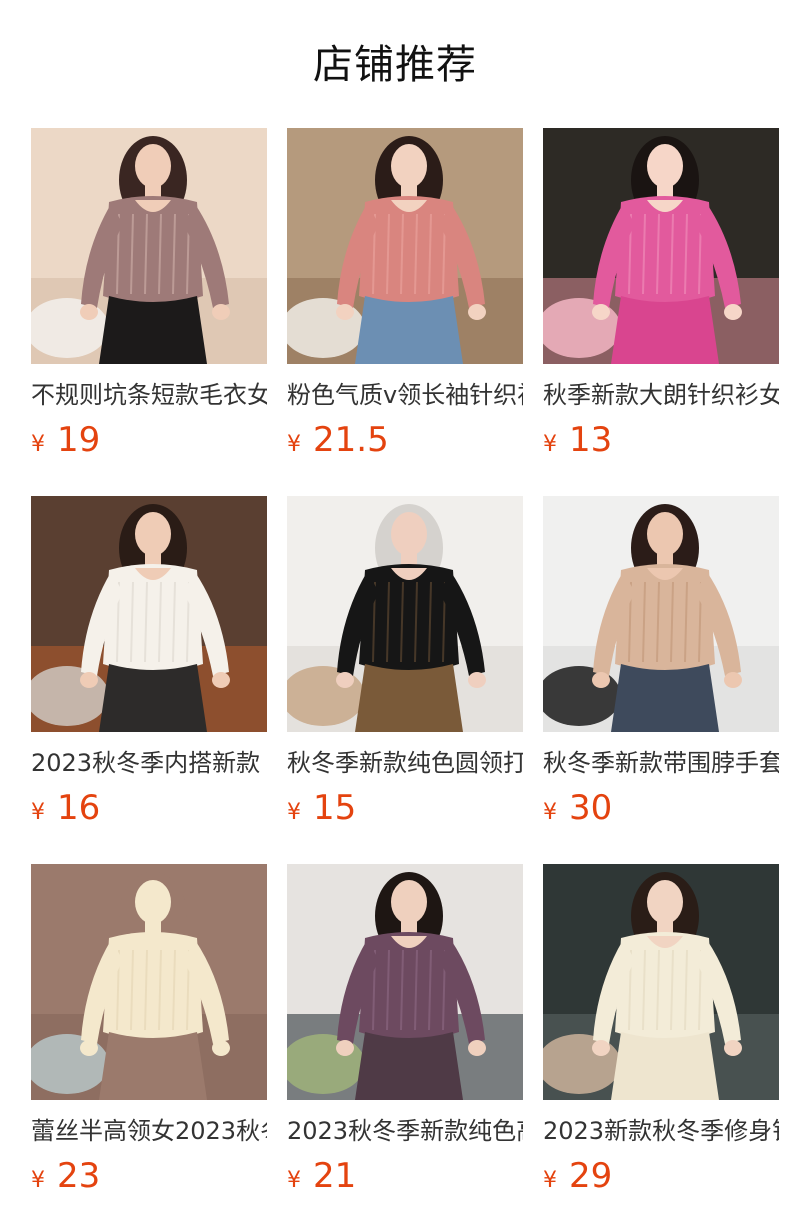 The image size is (790, 1232). What do you see at coordinates (405, 440) in the screenshot?
I see `product-price: ¥21.5` at bounding box center [405, 440].